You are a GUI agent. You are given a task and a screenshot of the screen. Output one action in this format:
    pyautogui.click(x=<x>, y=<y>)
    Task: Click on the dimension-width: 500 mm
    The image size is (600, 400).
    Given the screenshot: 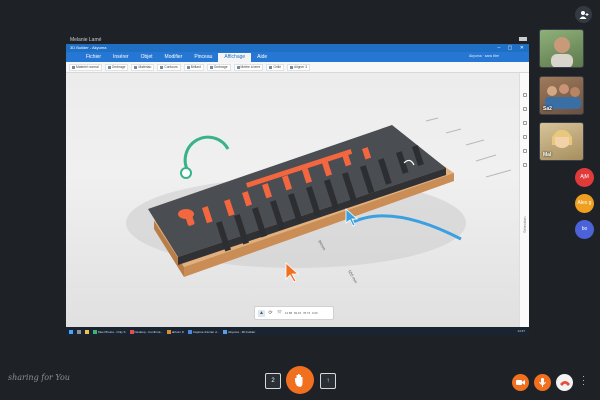 What is the action you would take?
    pyautogui.click(x=353, y=277)
    